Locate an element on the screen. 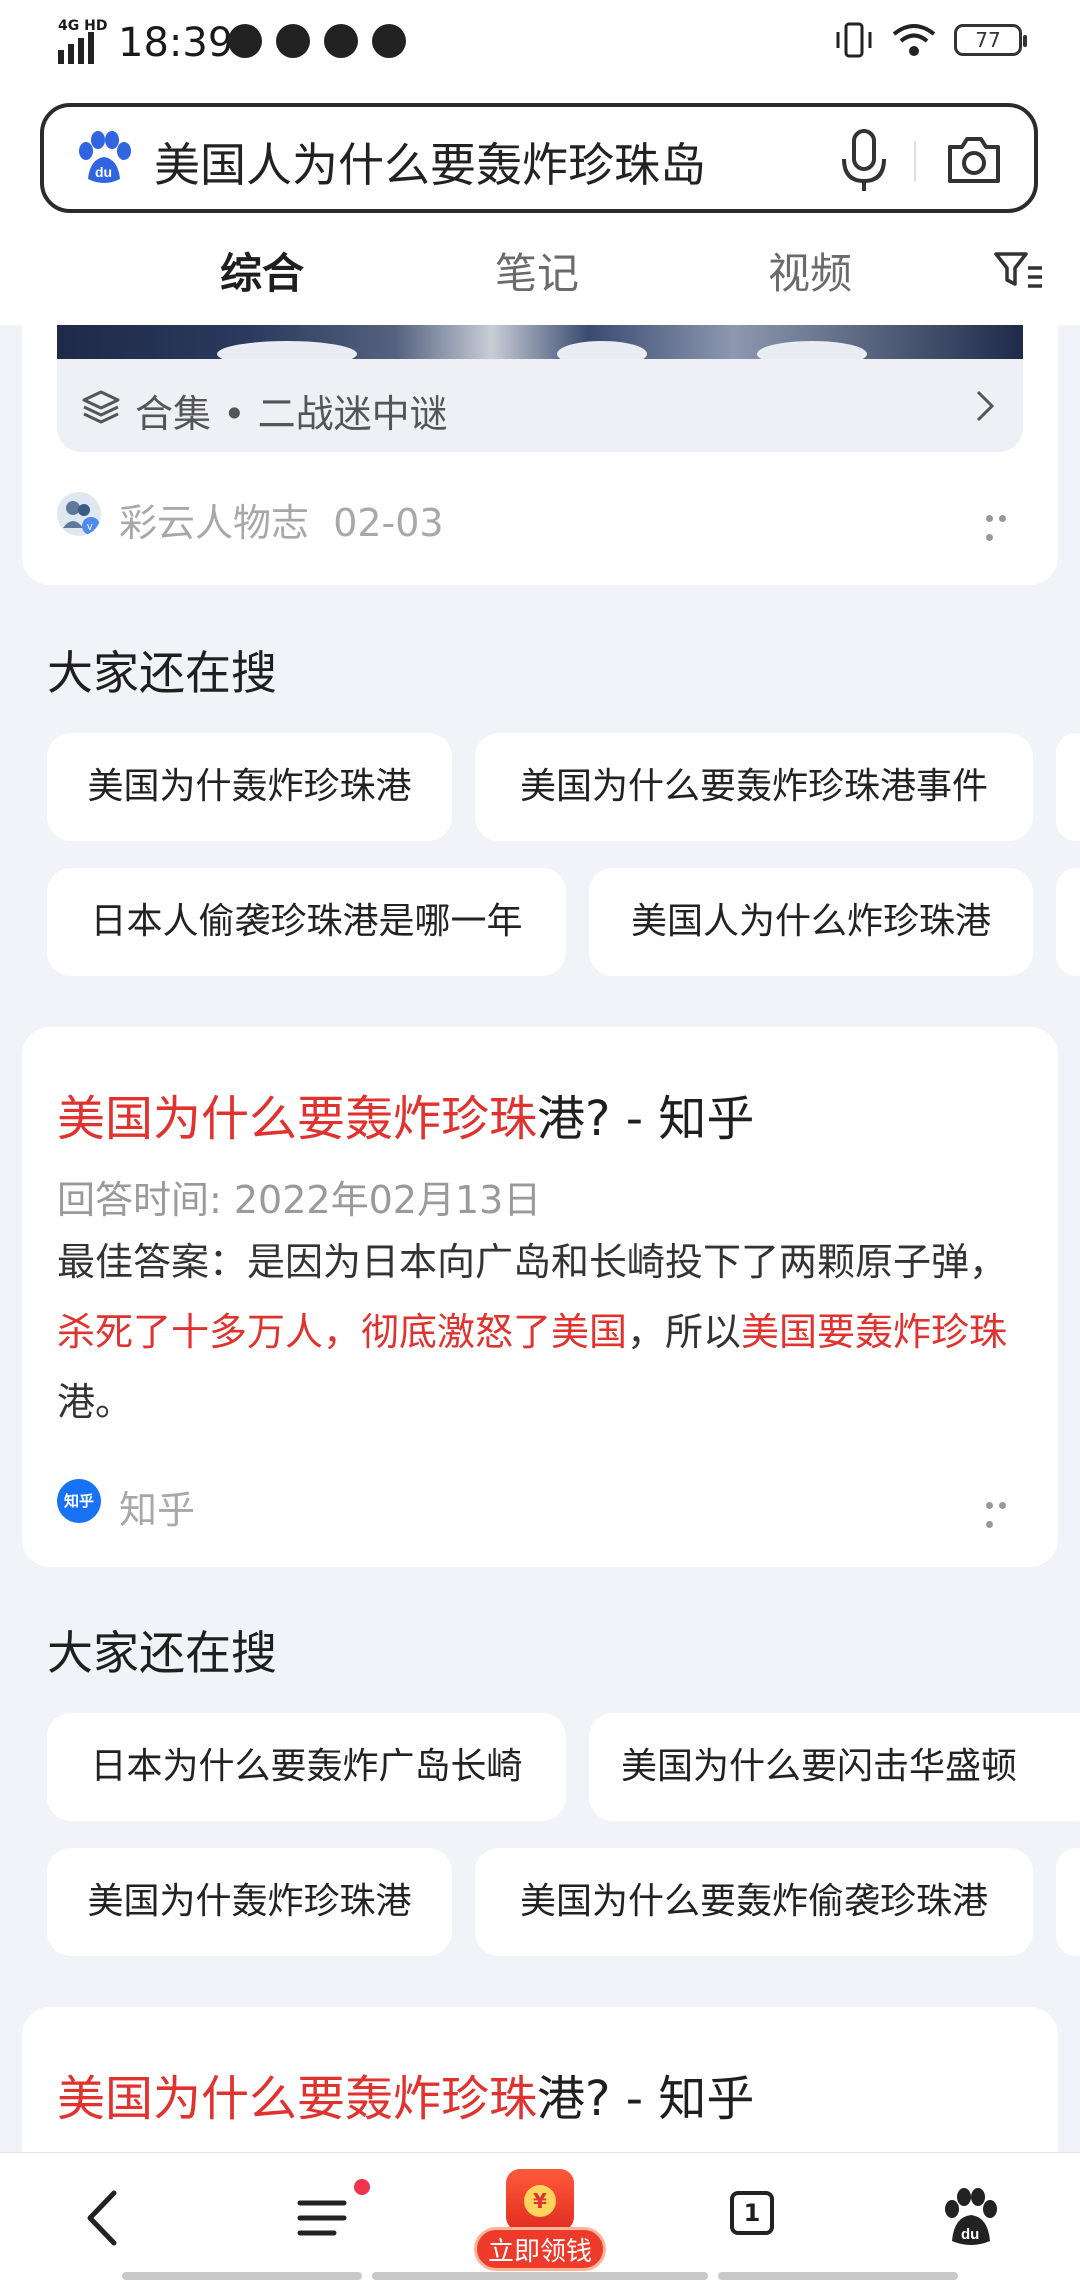  coin-icon: ¥ is located at coordinates (540, 2201).